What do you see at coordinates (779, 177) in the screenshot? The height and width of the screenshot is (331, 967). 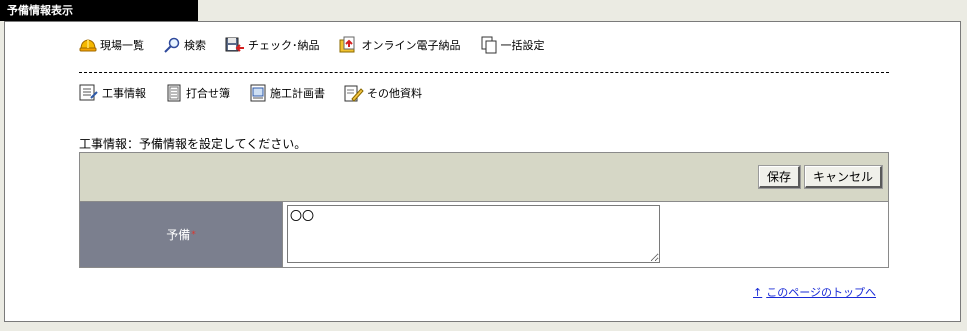 I see `save-button: 保存` at bounding box center [779, 177].